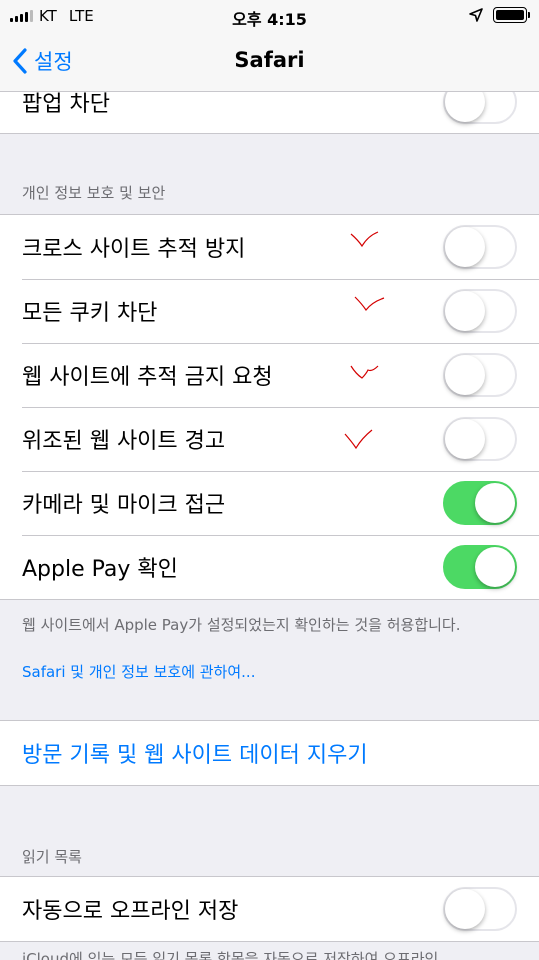 The width and height of the screenshot is (539, 960). What do you see at coordinates (269, 311) in the screenshot?
I see `block-all-cookies-row: 모든 쿠키 차단` at bounding box center [269, 311].